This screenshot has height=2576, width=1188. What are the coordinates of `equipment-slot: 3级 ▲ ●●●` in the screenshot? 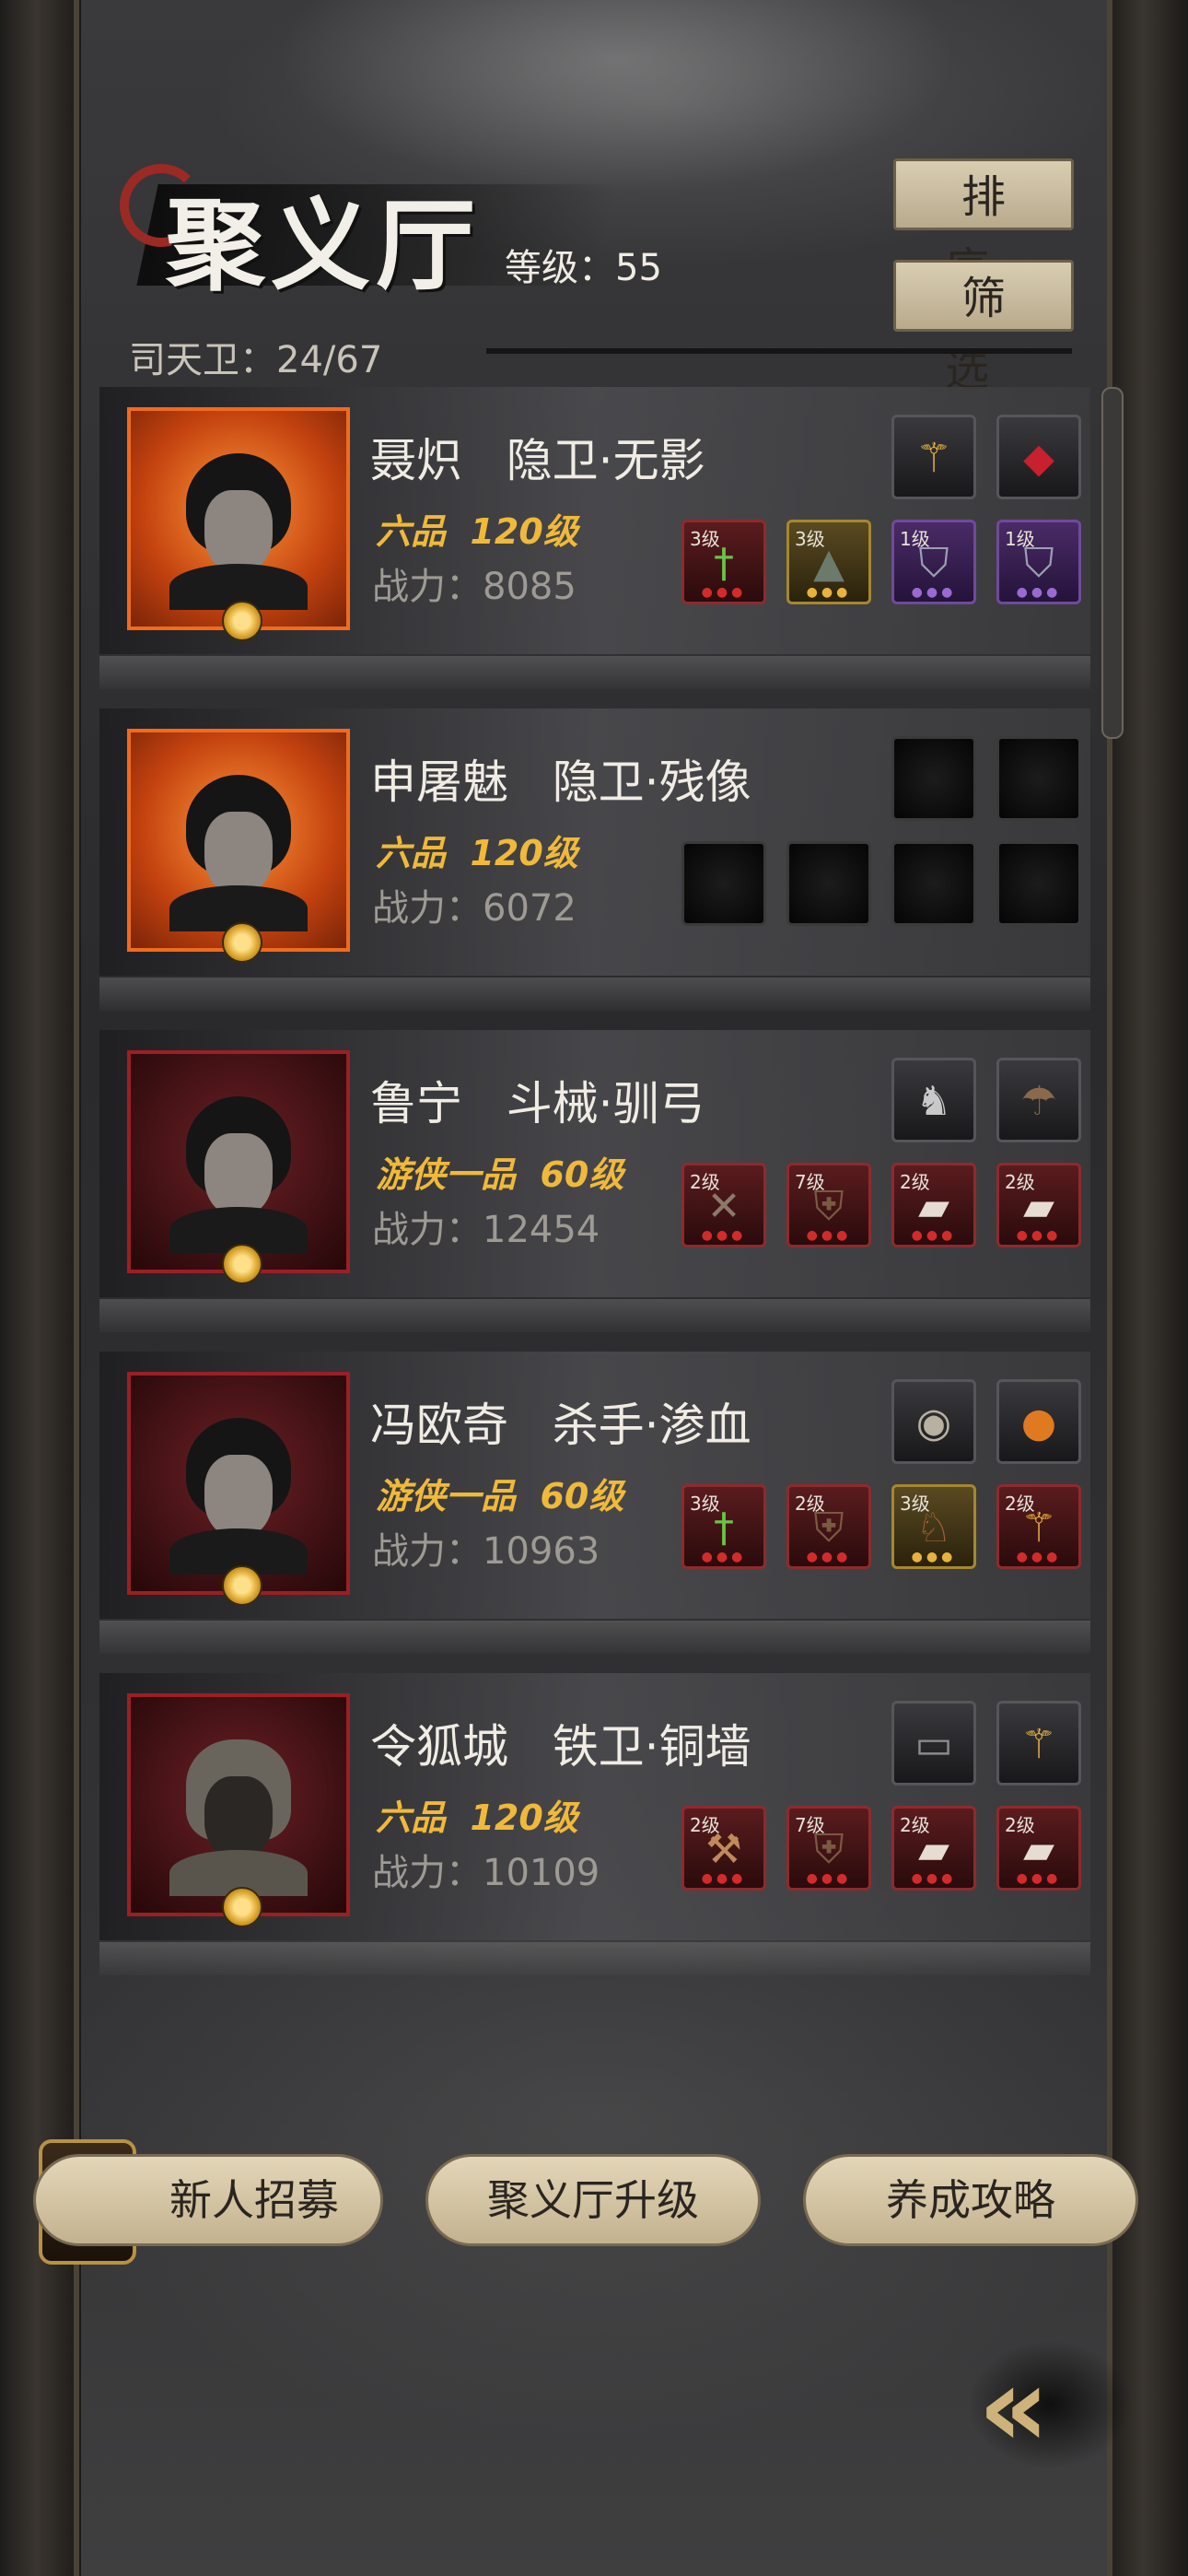 It's located at (828, 562).